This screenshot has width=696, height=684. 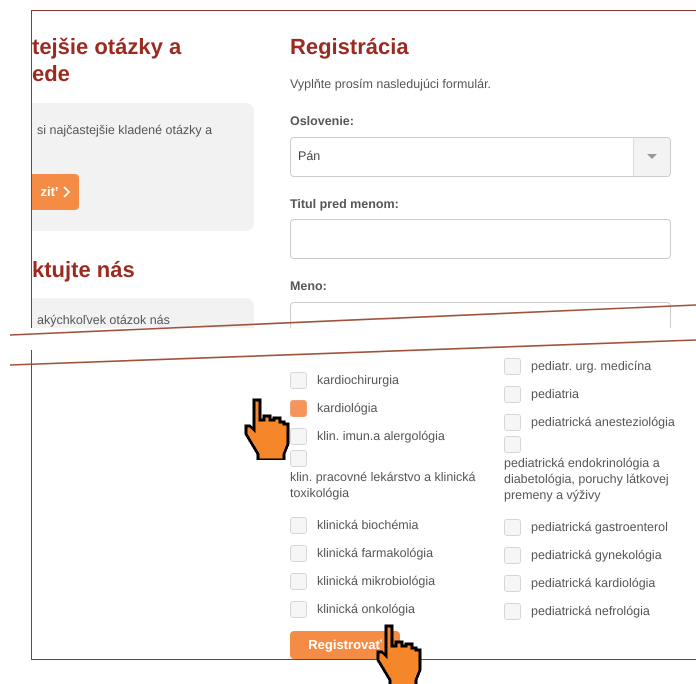 I want to click on hand-cursor-icon, so click(x=266, y=429).